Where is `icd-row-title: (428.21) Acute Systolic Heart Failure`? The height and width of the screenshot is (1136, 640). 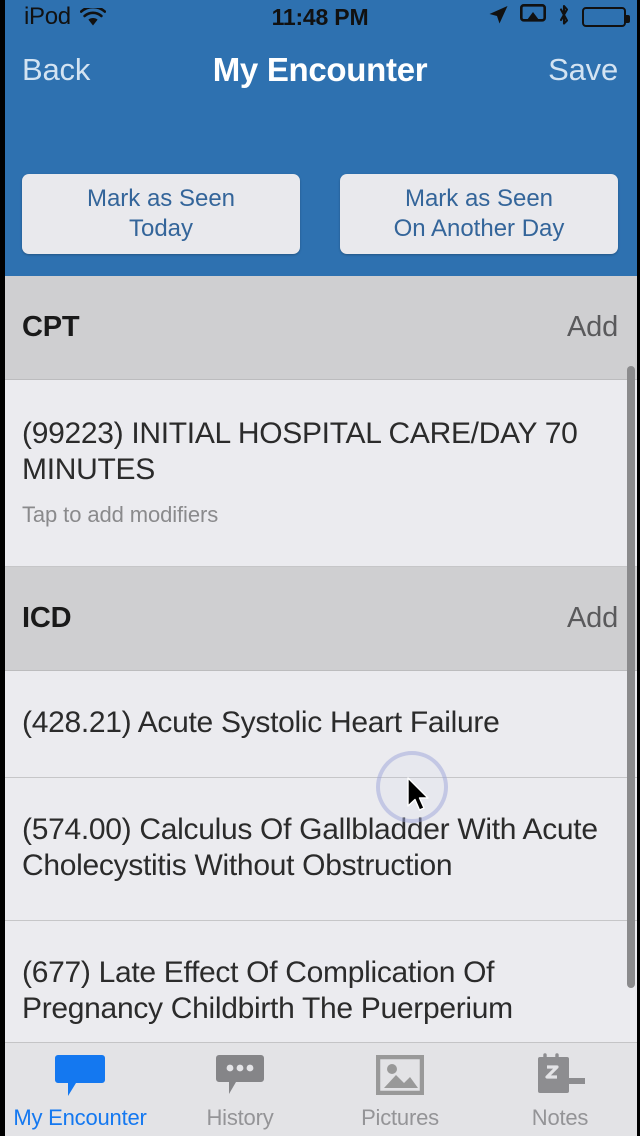
icd-row-title: (428.21) Acute Systolic Heart Failure is located at coordinates (261, 722).